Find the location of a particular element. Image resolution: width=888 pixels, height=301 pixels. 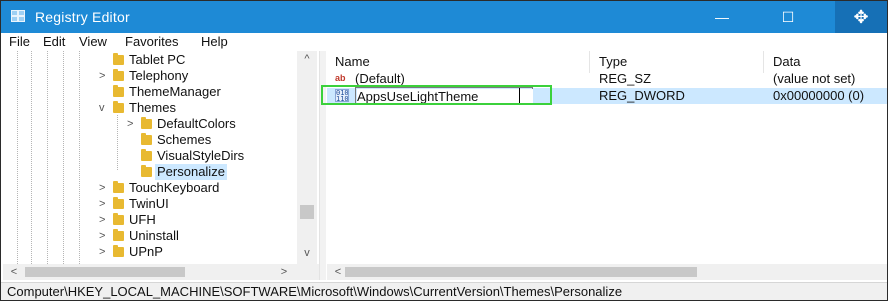

tree-item-label: Tablet PC is located at coordinates (157, 59).